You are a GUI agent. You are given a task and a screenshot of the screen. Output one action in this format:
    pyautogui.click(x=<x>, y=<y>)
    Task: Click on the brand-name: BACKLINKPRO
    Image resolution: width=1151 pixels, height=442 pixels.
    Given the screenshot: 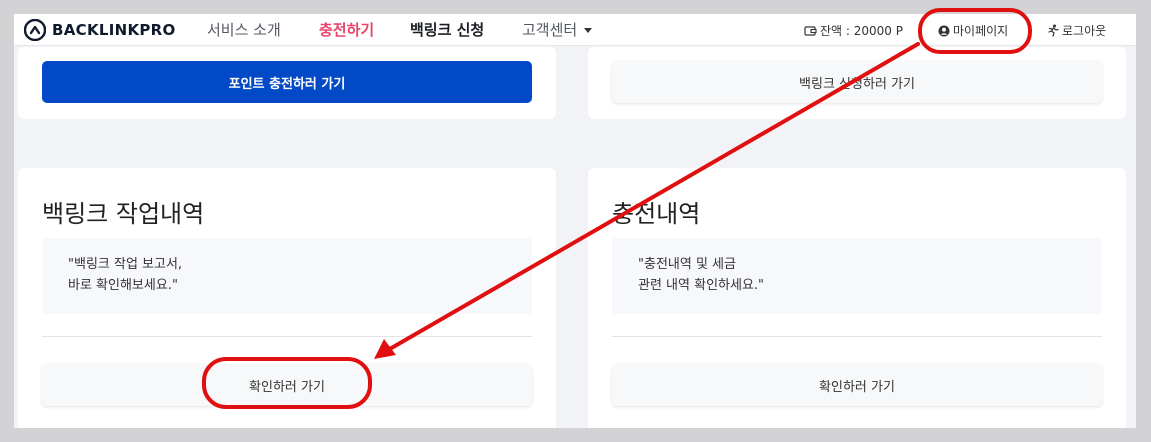 What is the action you would take?
    pyautogui.click(x=114, y=30)
    